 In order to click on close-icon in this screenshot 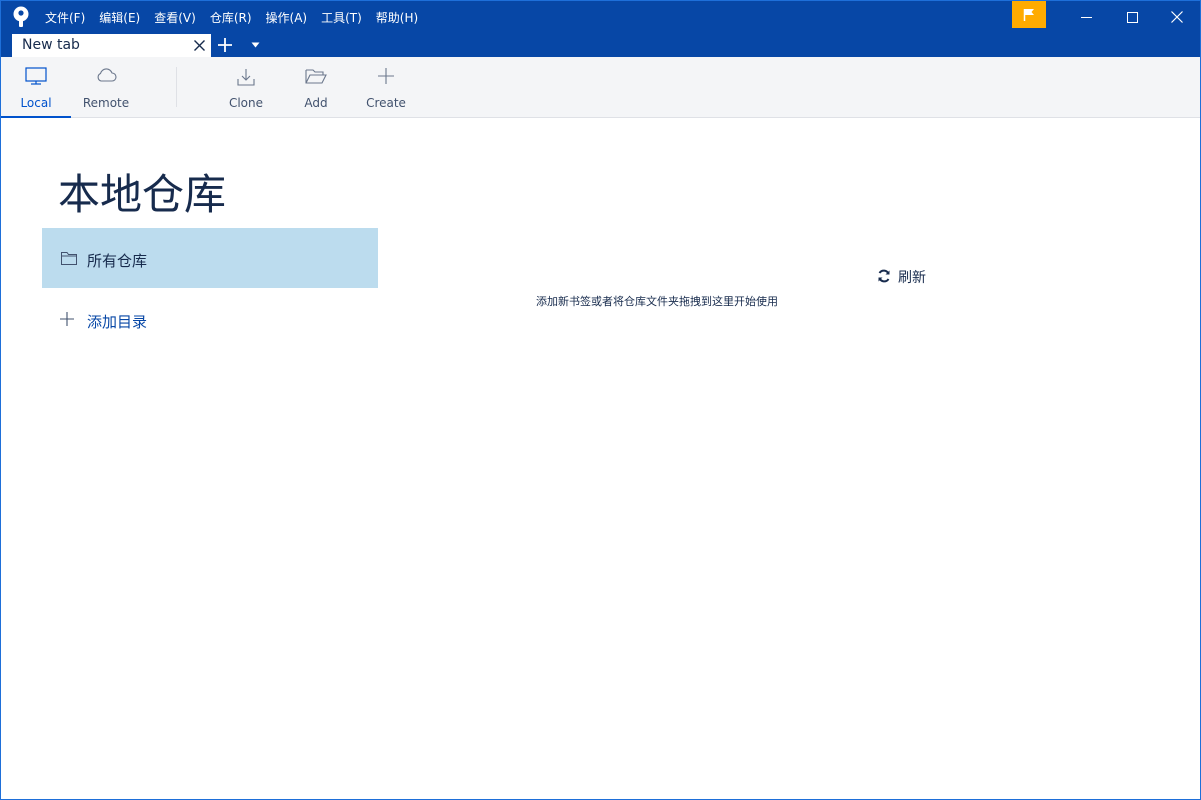, I will do `click(1177, 17)`.